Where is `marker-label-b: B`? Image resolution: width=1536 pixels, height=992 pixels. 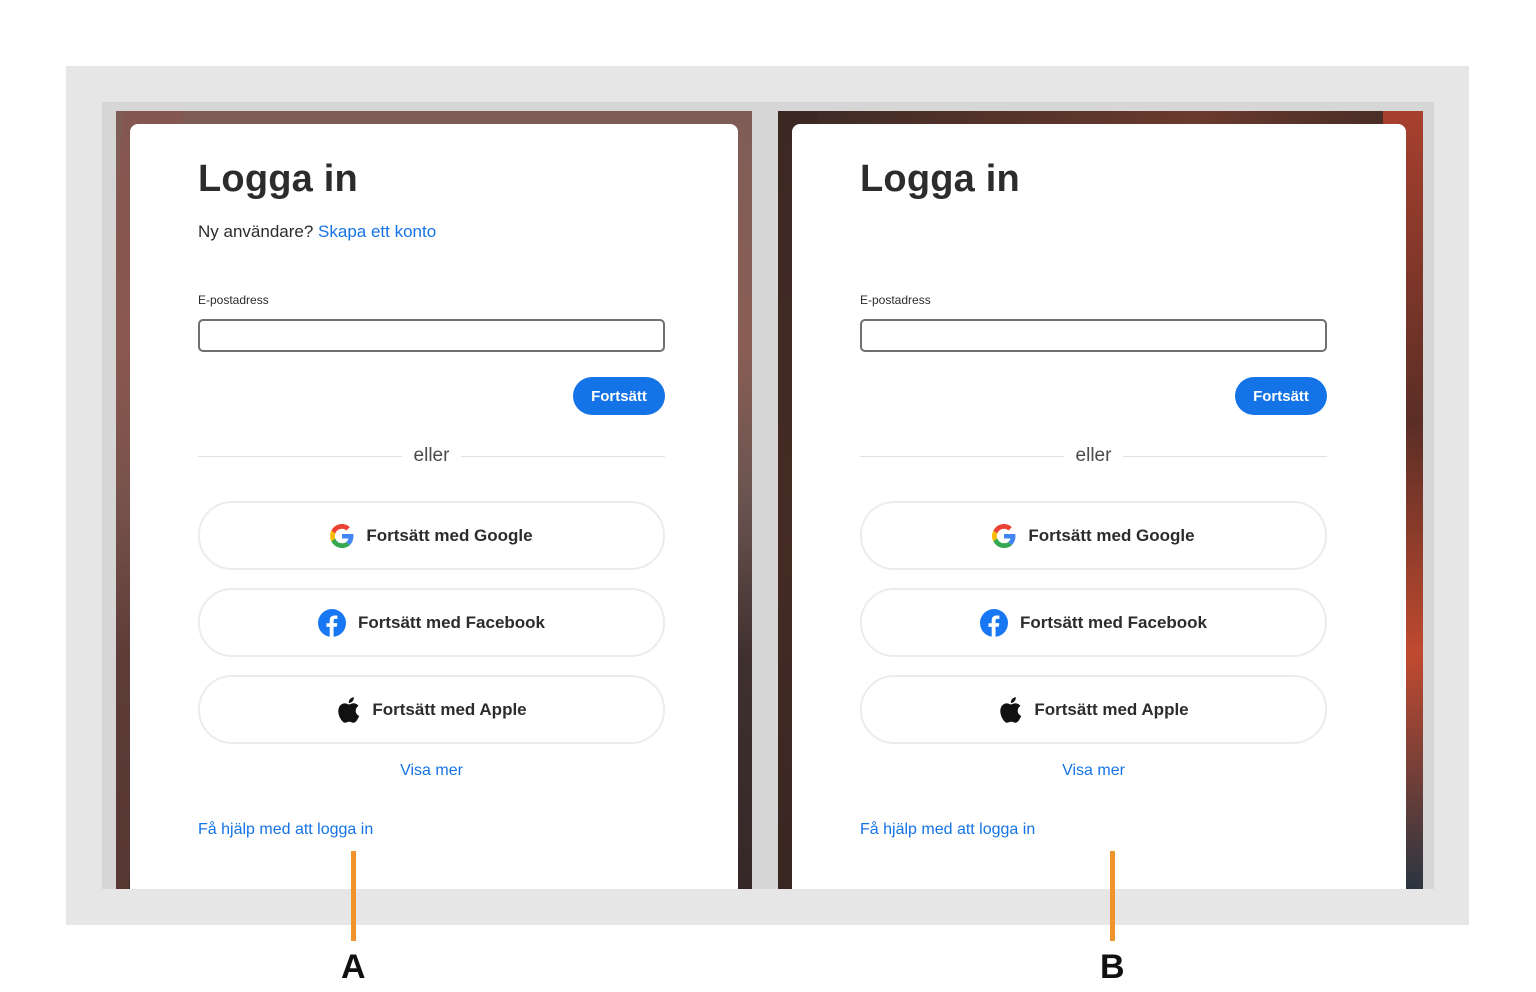
marker-label-b: B is located at coordinates (1112, 967).